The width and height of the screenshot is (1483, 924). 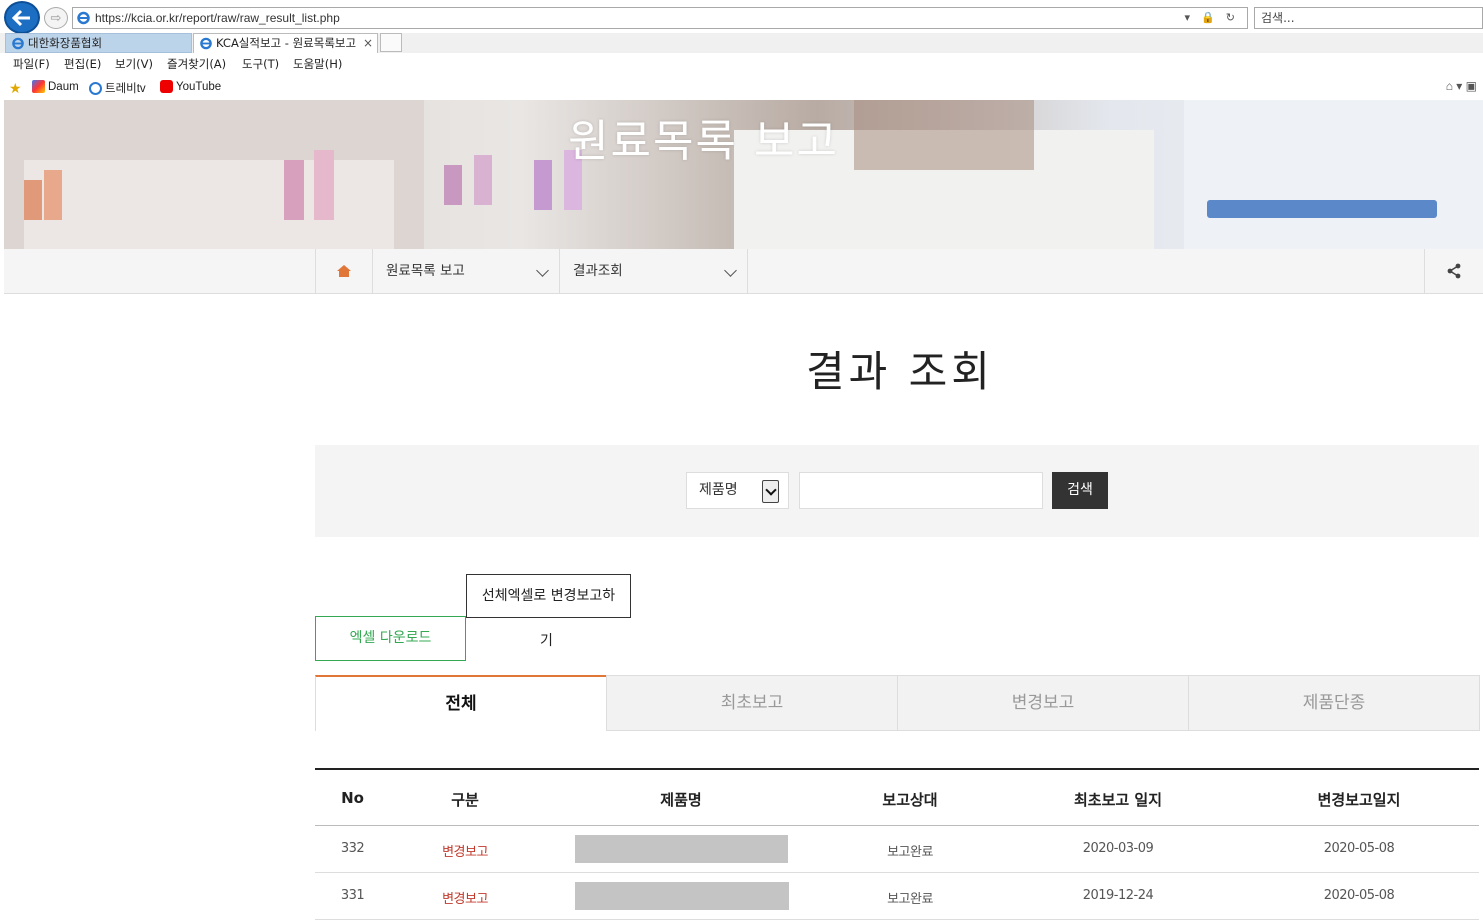 What do you see at coordinates (465, 800) in the screenshot?
I see `column-header: 구분` at bounding box center [465, 800].